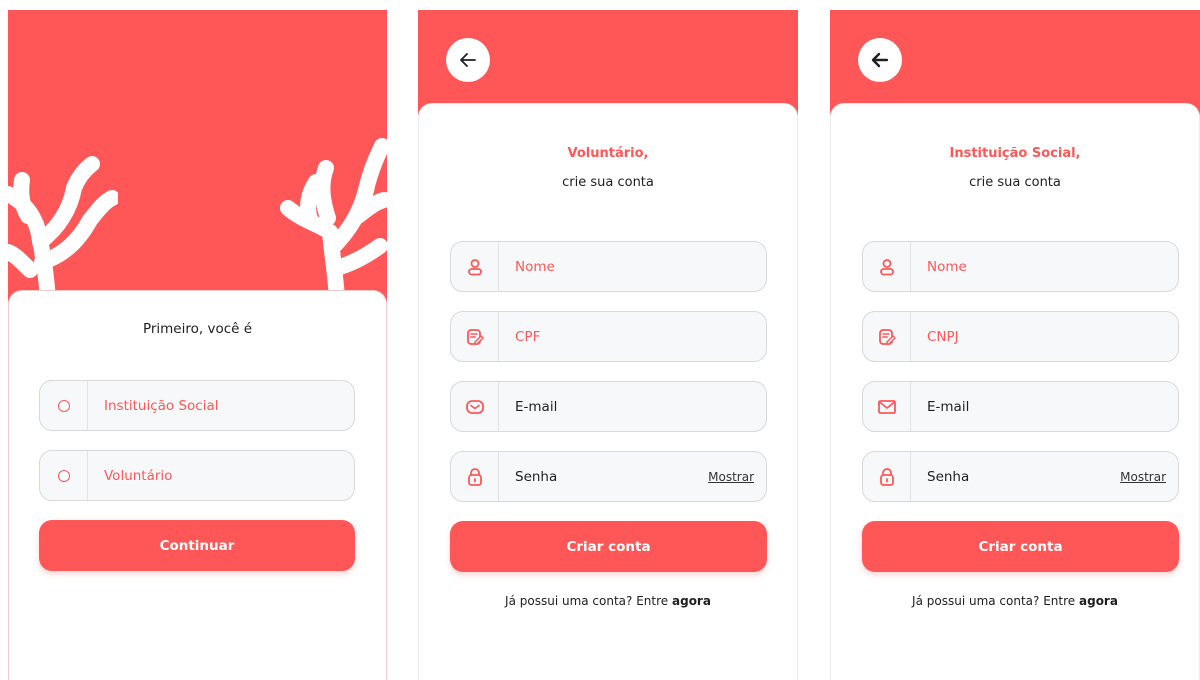 This screenshot has height=680, width=1200. What do you see at coordinates (161, 405) in the screenshot?
I see `option-label: Instituição Social` at bounding box center [161, 405].